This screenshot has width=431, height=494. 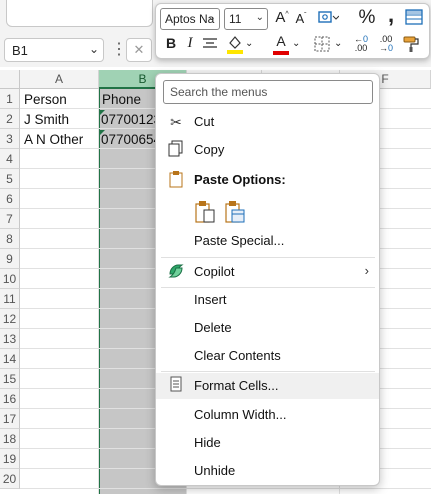 I want to click on fill-color-icon, so click(x=235, y=45).